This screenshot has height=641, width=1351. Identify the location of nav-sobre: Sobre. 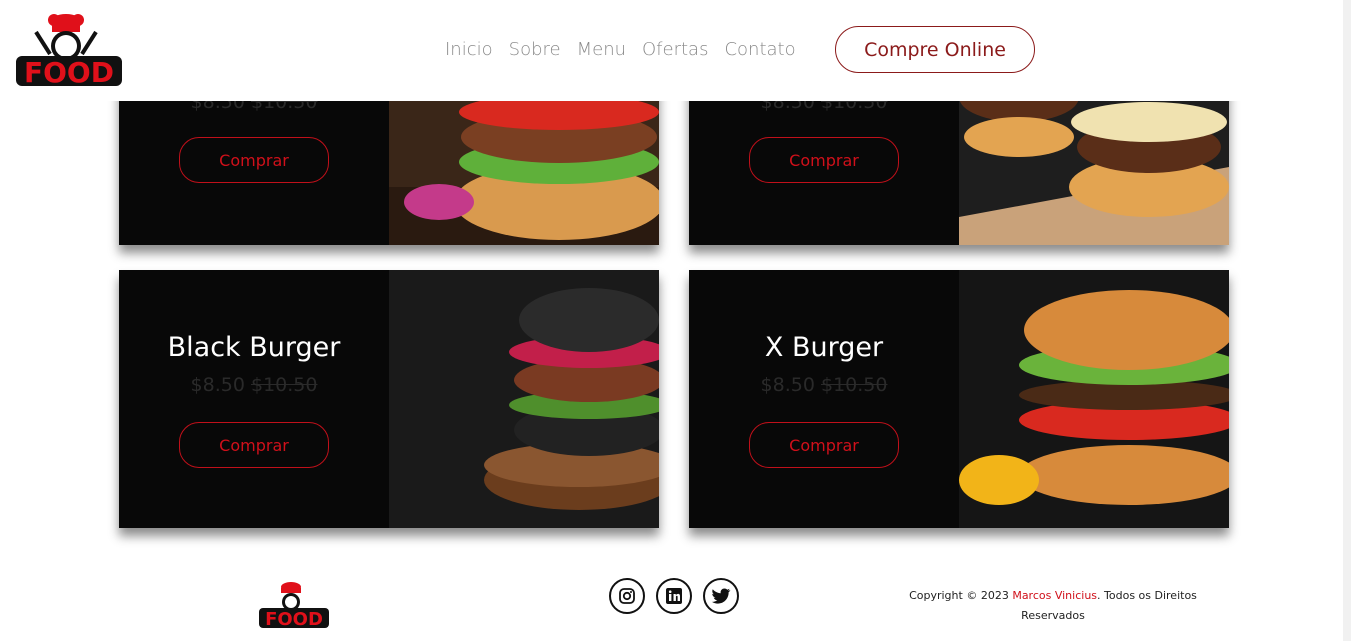
(535, 49).